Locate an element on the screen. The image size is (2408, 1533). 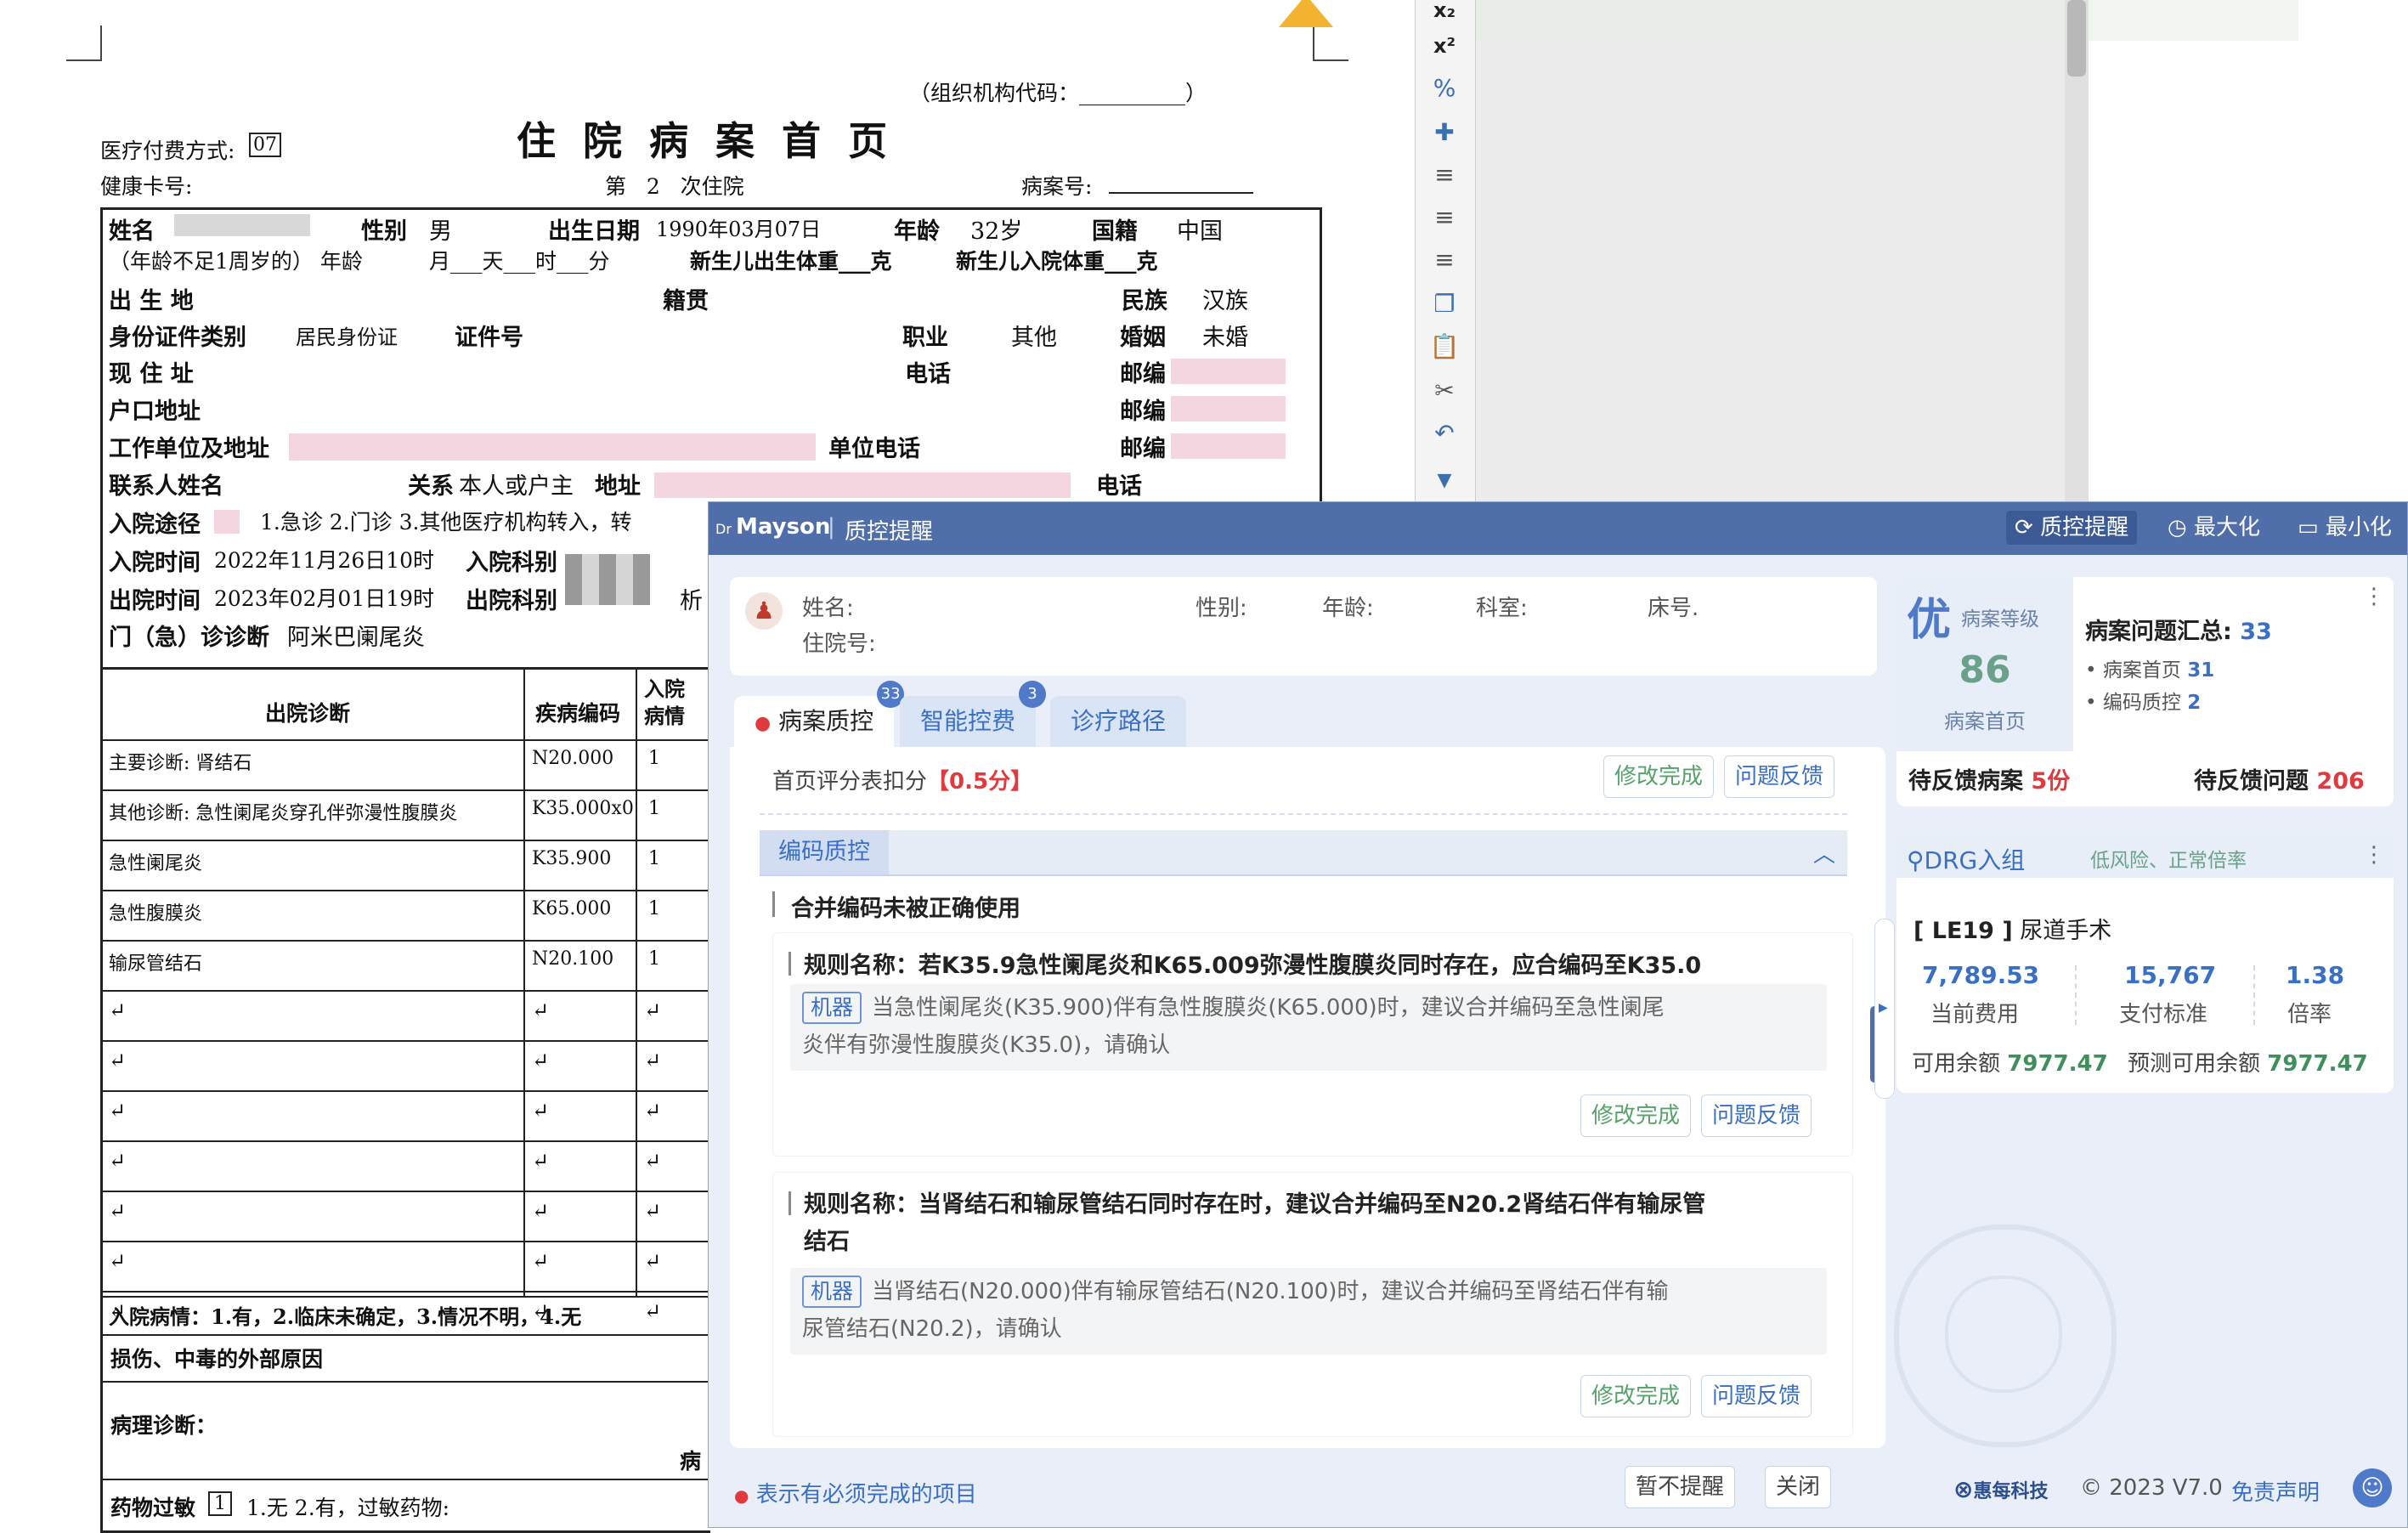
summary-item: • 编码质控 2 is located at coordinates (2143, 703).